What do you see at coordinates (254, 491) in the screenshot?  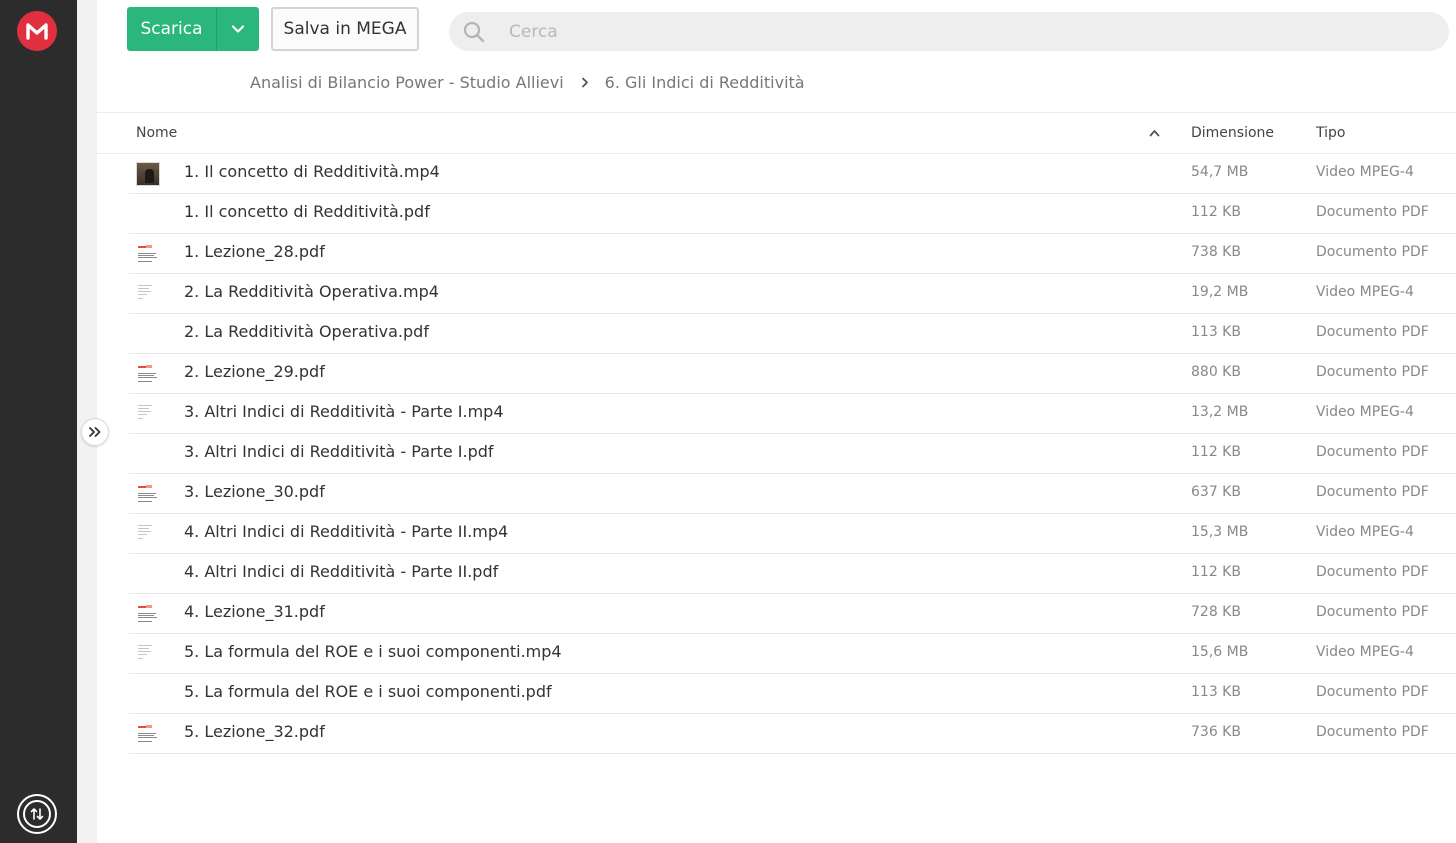 I see `file-name: 3. Lezione_30.pdf` at bounding box center [254, 491].